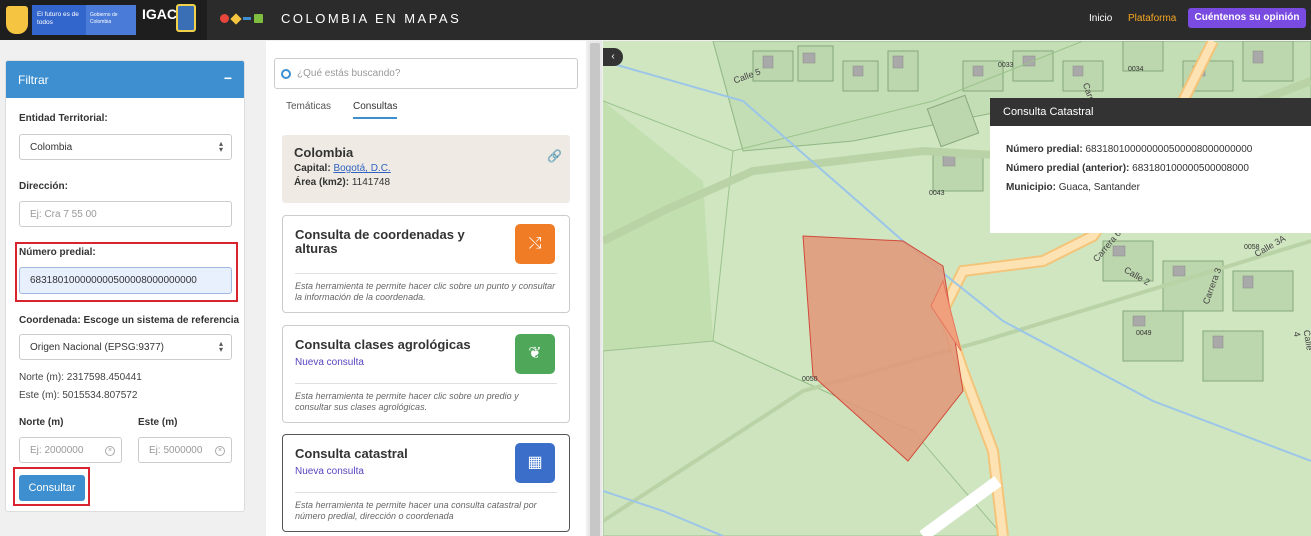  What do you see at coordinates (349, 73) in the screenshot?
I see `search-placeholder: ¿Qué estás buscando?` at bounding box center [349, 73].